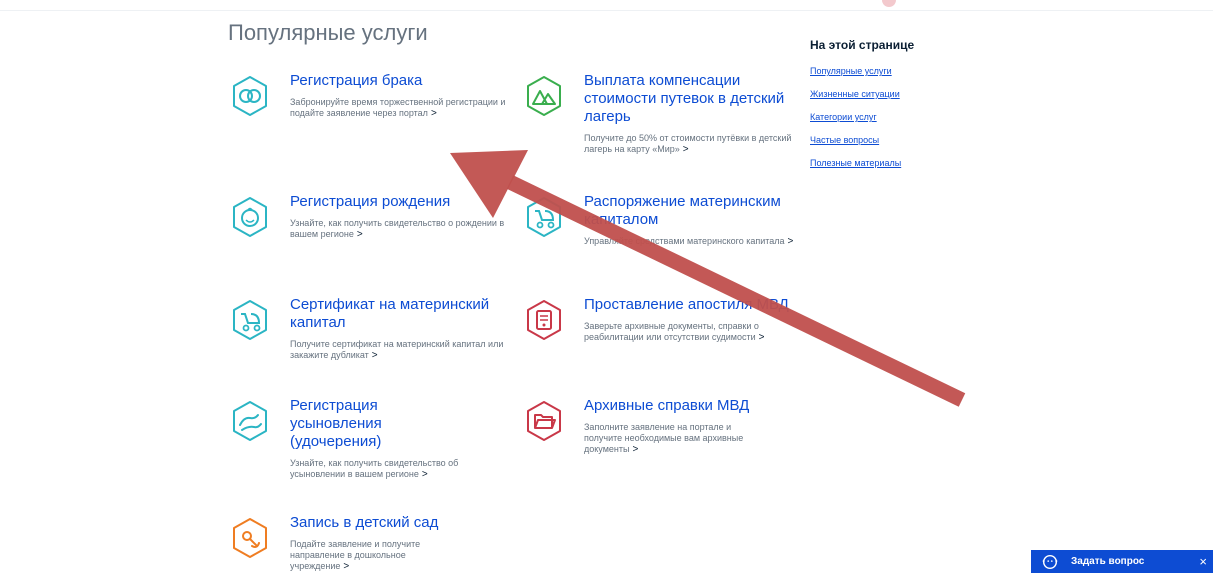  What do you see at coordinates (895, 94) in the screenshot?
I see `nav-link-life-situations: Жизненные ситуации` at bounding box center [895, 94].